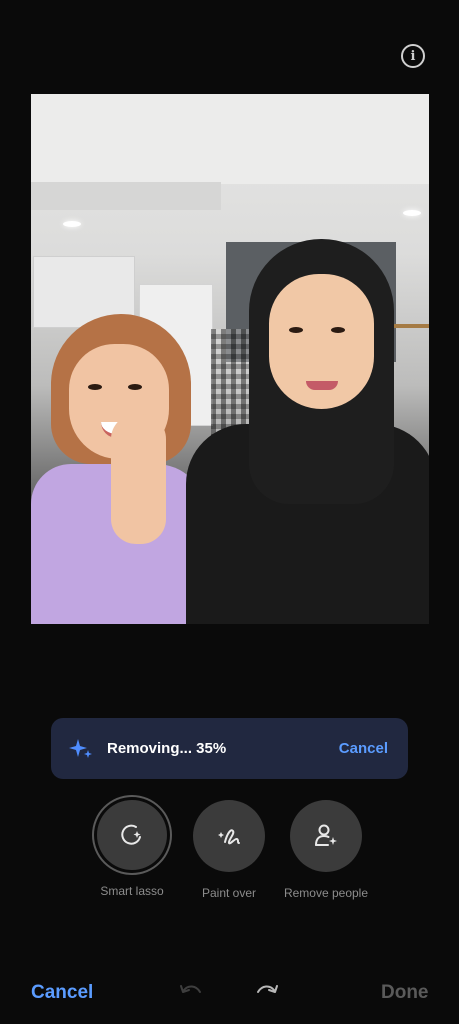  Describe the element at coordinates (229, 748) in the screenshot. I see `removing-progress-toast: Removing... 35% Cancel` at that location.